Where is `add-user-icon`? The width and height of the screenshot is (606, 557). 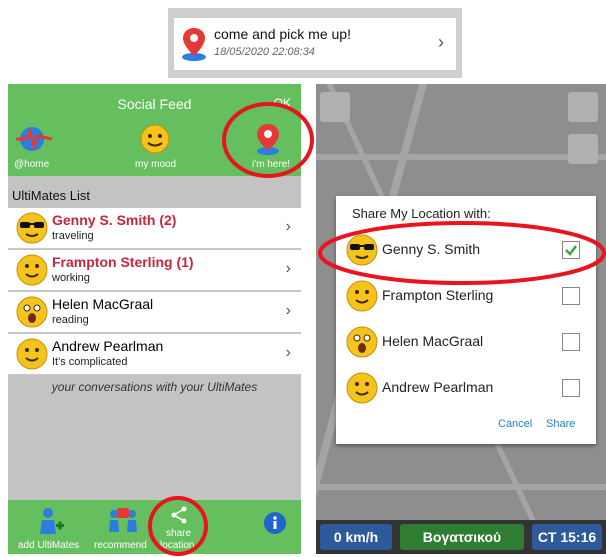 add-user-icon is located at coordinates (51, 521).